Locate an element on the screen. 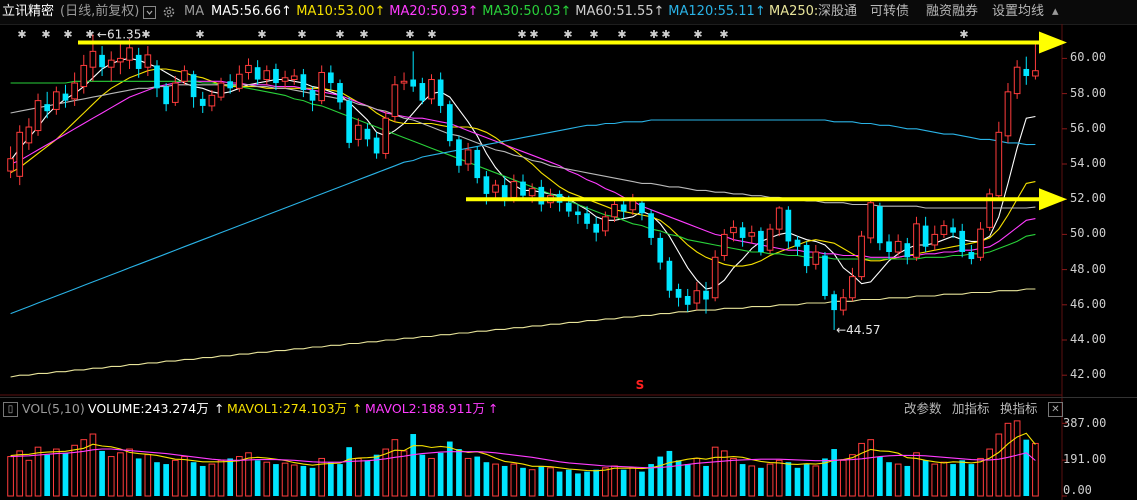  indicator-menu-icon: ▯ is located at coordinates (10, 409).